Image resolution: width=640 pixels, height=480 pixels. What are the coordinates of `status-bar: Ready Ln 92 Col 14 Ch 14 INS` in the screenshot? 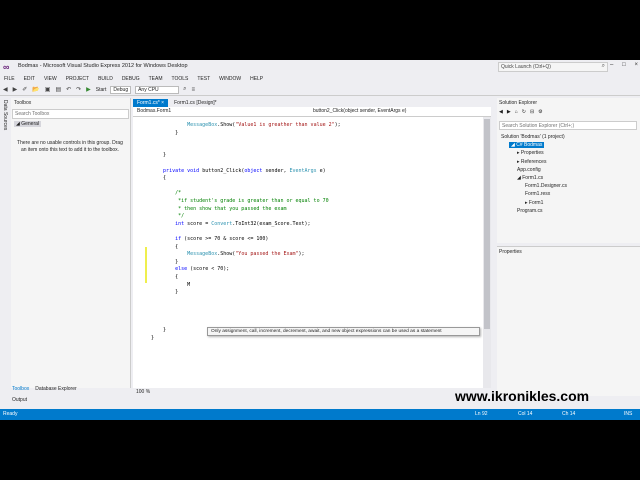 It's located at (320, 414).